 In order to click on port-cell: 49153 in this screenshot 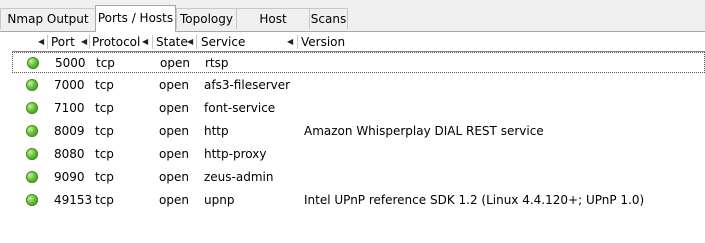, I will do `click(73, 200)`.